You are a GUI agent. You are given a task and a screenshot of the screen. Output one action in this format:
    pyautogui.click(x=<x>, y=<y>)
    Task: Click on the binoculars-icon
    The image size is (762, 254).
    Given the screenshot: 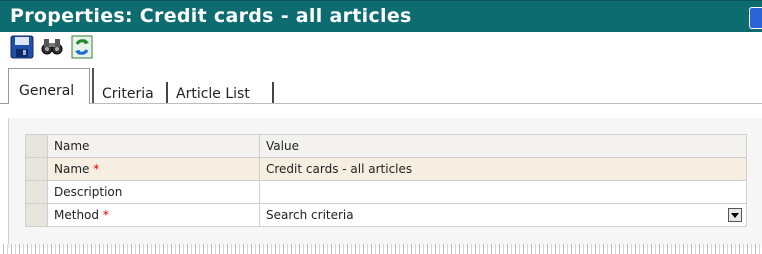 What is the action you would take?
    pyautogui.click(x=52, y=47)
    